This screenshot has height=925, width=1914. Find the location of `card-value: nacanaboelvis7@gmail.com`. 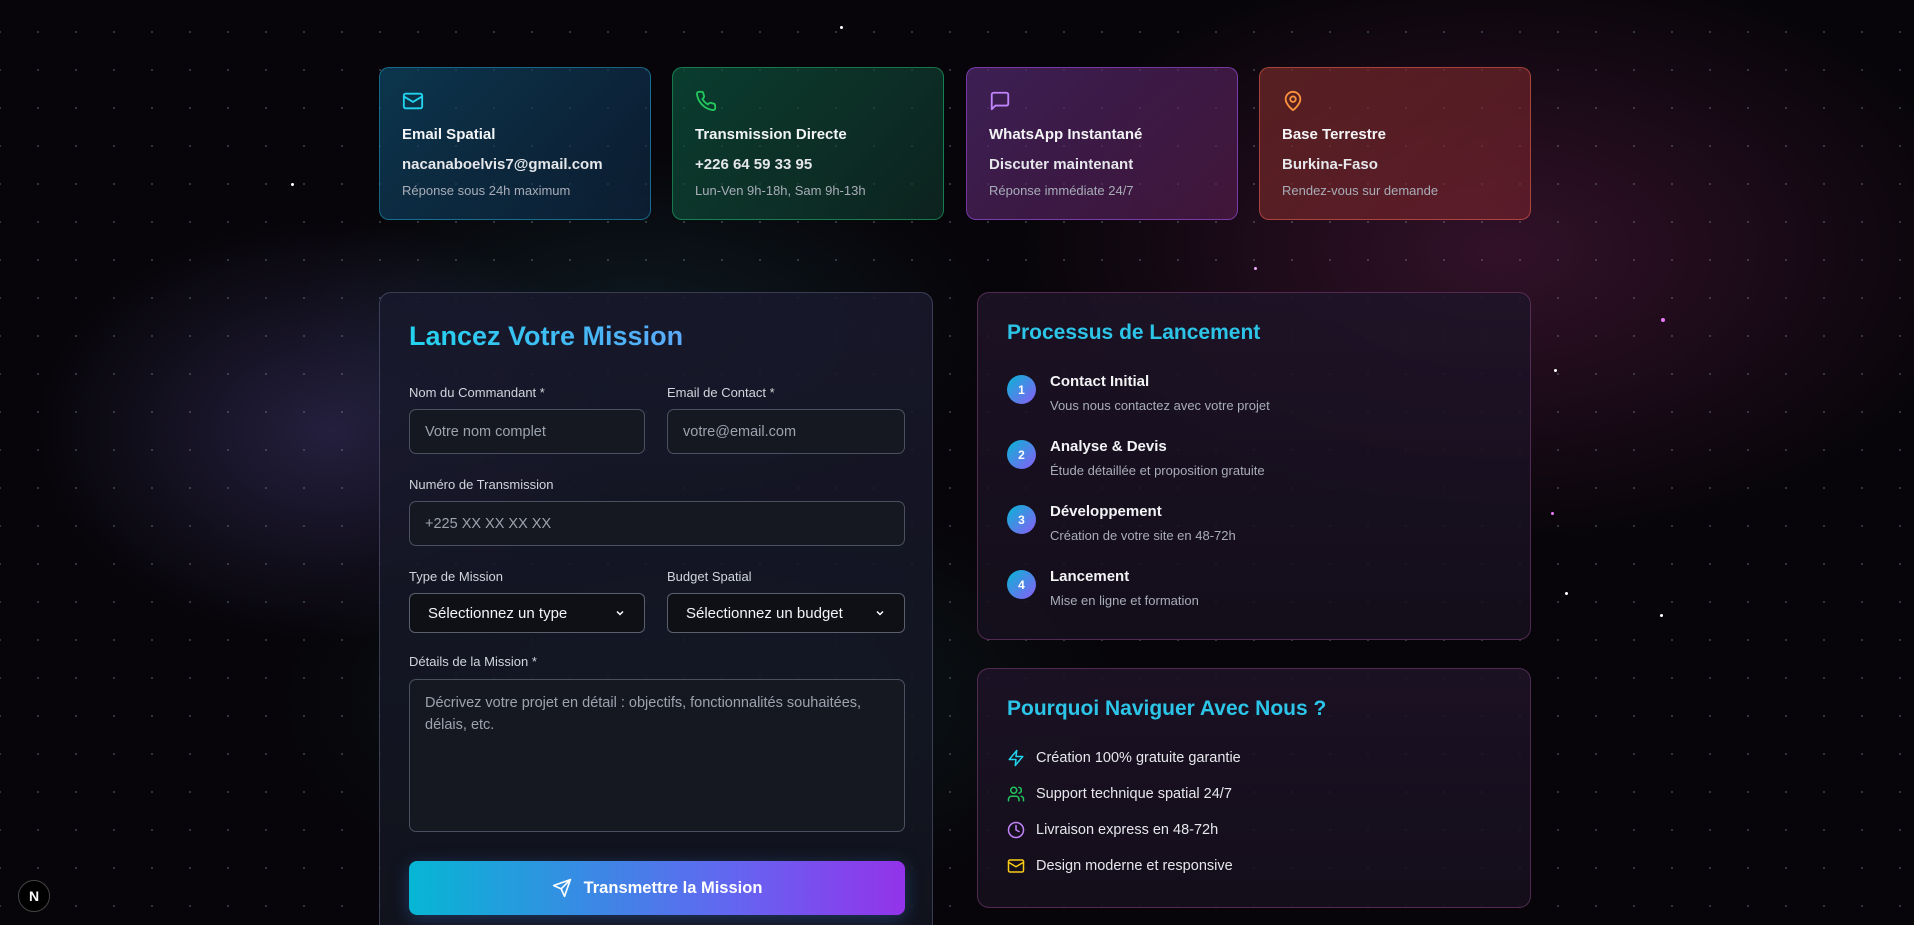

card-value: nacanaboelvis7@gmail.com is located at coordinates (502, 164).